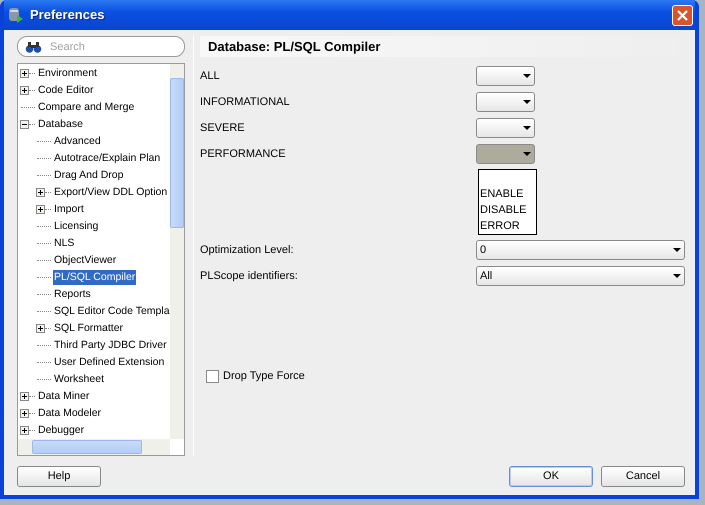 The height and width of the screenshot is (505, 705). What do you see at coordinates (507, 210) in the screenshot?
I see `dropdown-option: DISABLE` at bounding box center [507, 210].